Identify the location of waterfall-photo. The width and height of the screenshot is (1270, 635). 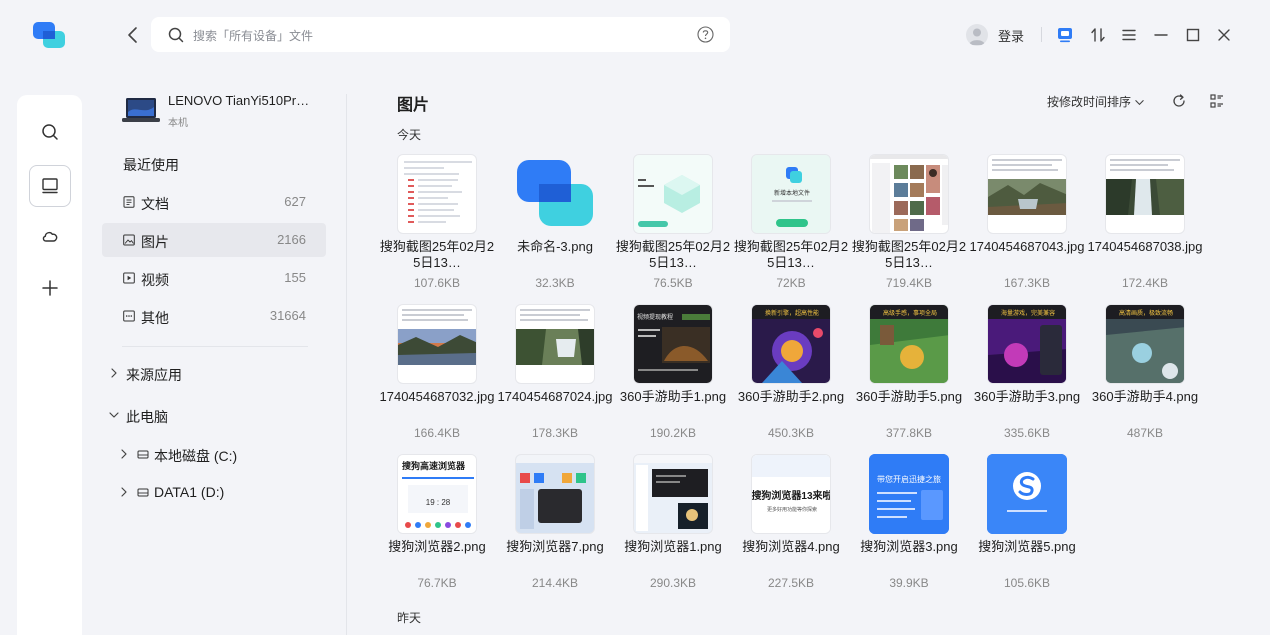
(1145, 197).